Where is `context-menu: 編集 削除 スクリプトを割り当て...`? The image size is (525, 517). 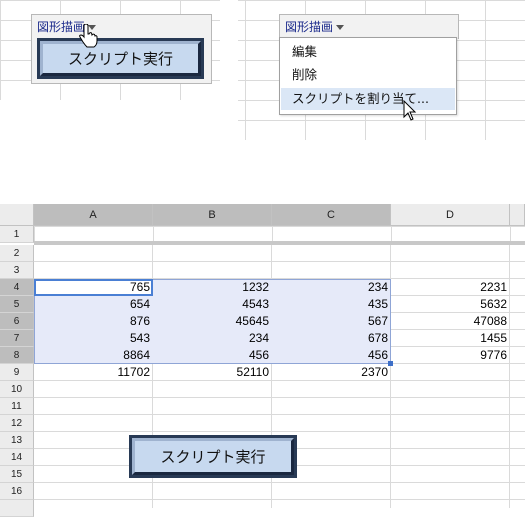 context-menu: 編集 削除 スクリプトを割り当て... is located at coordinates (368, 76).